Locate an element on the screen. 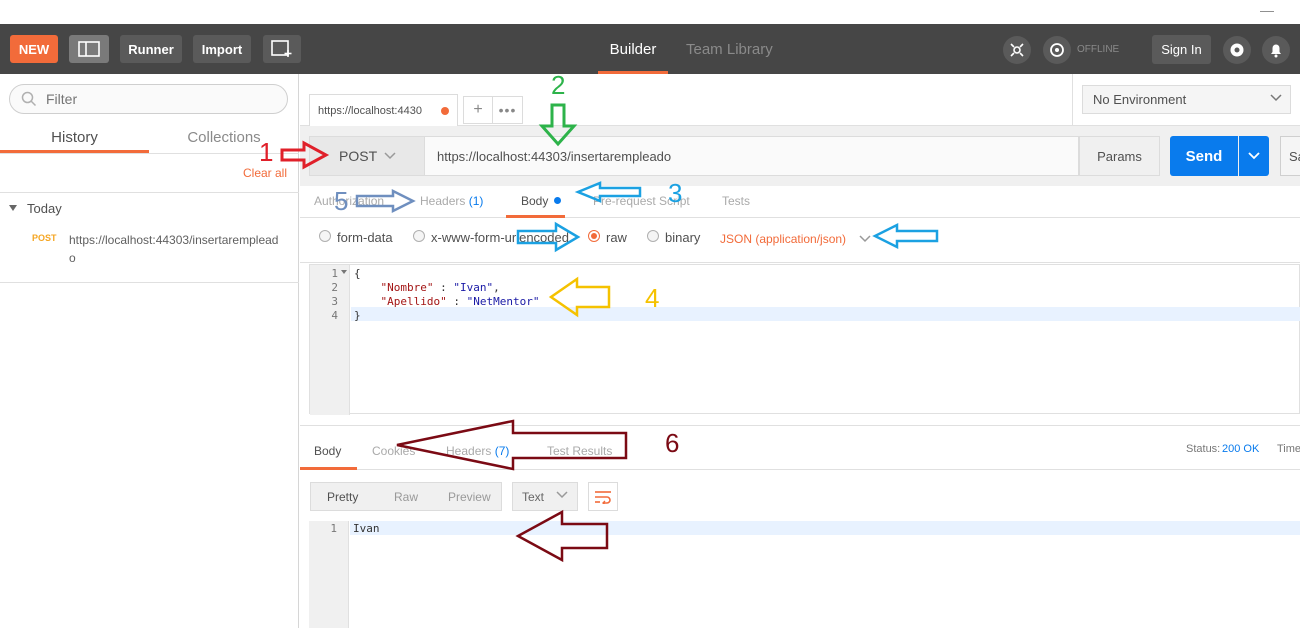 The image size is (1300, 628). annotation-number-3: 3 is located at coordinates (675, 193).